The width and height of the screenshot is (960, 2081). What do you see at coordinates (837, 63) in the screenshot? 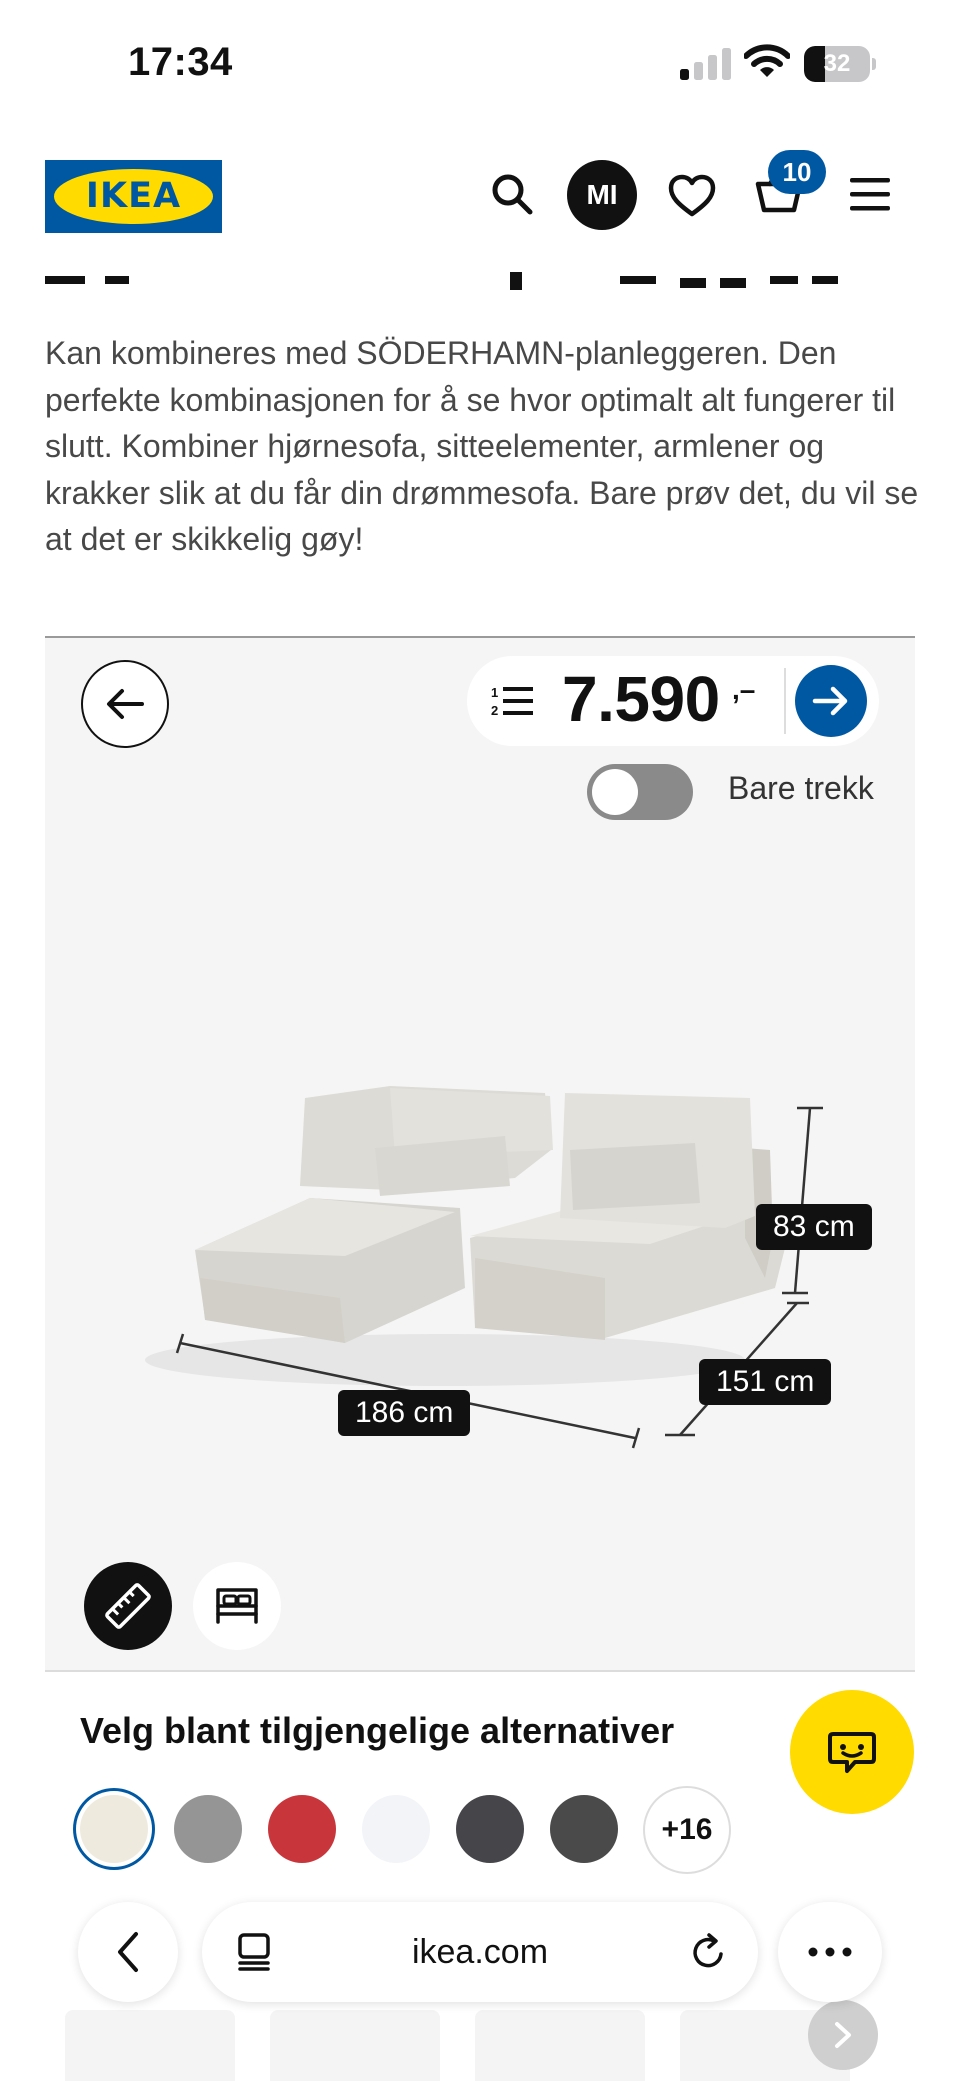
I see `battery-level: 32` at bounding box center [837, 63].